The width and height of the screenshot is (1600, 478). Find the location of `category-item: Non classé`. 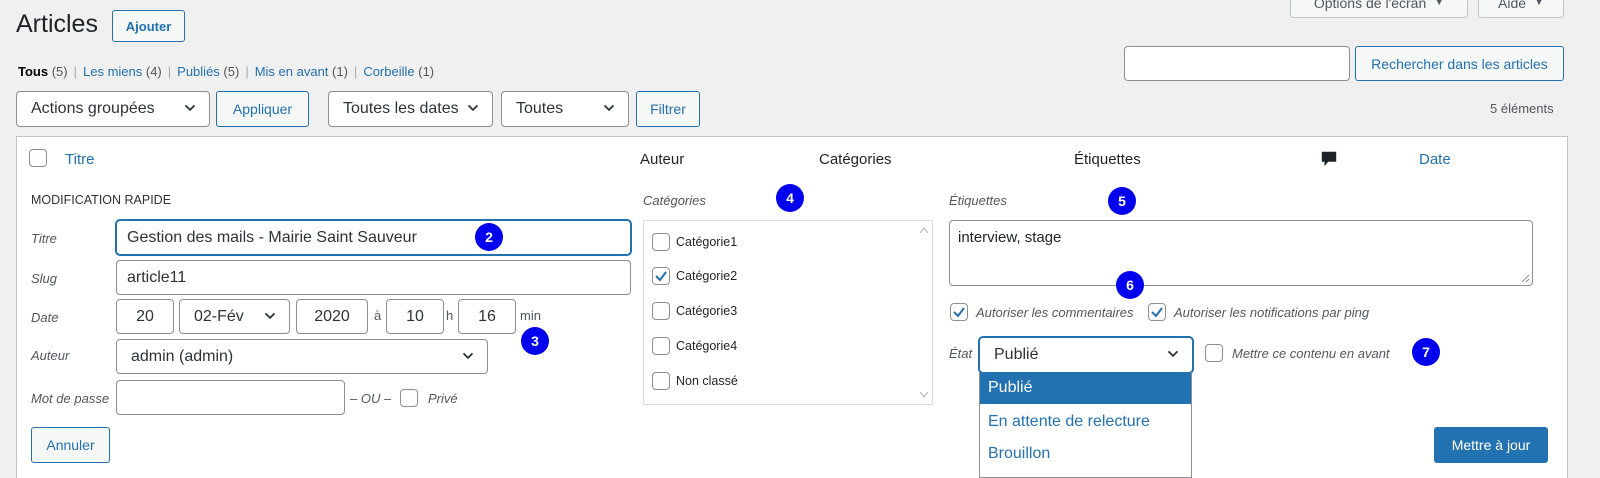

category-item: Non classé is located at coordinates (695, 381).